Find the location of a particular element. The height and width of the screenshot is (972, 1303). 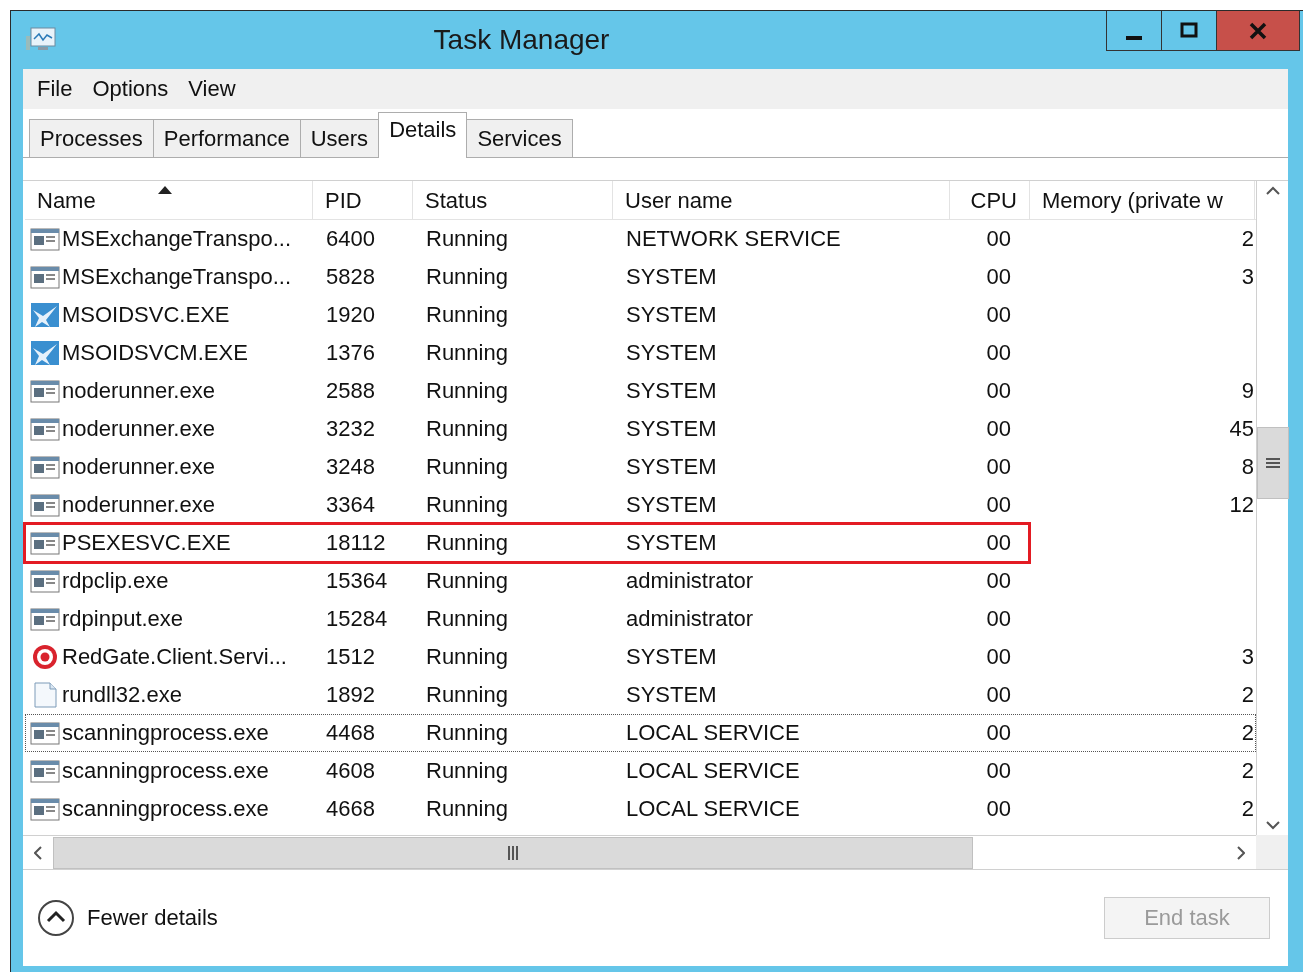

menu-item: Options is located at coordinates (130, 89).